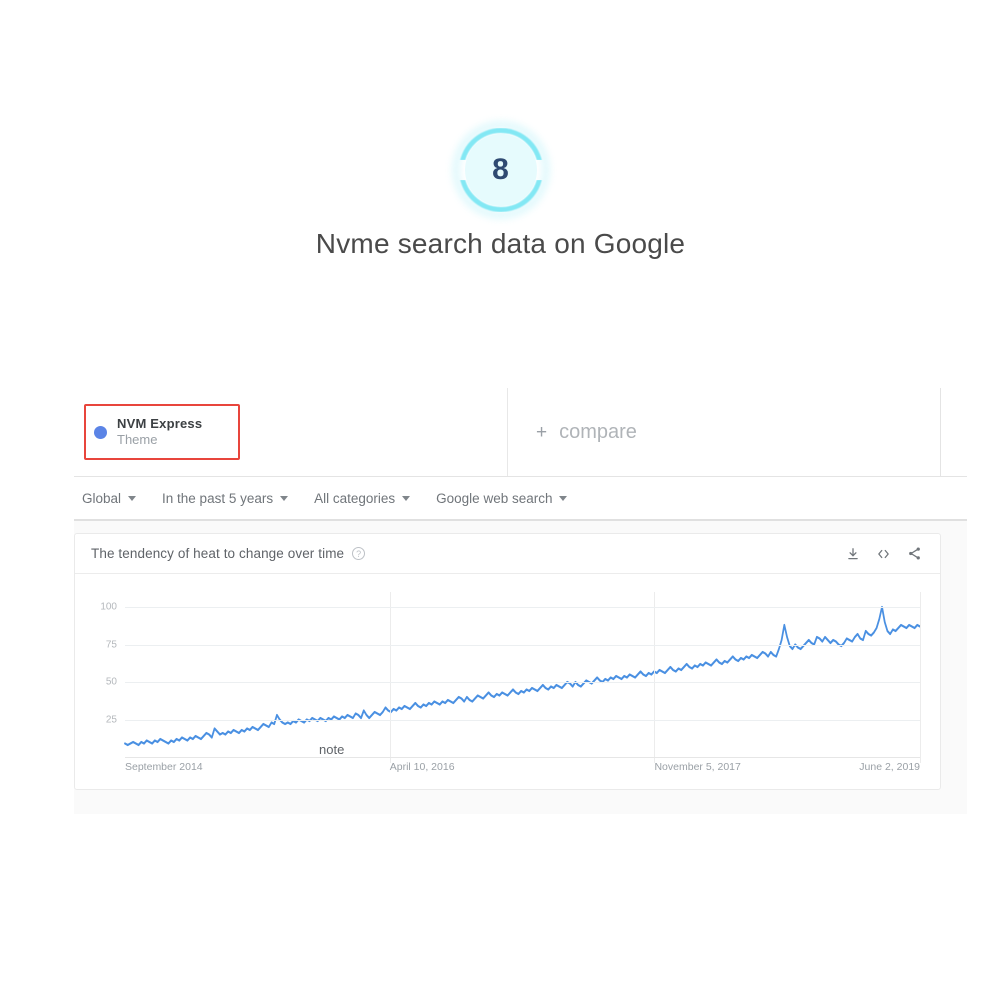 The width and height of the screenshot is (1001, 1001). I want to click on series-color-dot, so click(100, 432).